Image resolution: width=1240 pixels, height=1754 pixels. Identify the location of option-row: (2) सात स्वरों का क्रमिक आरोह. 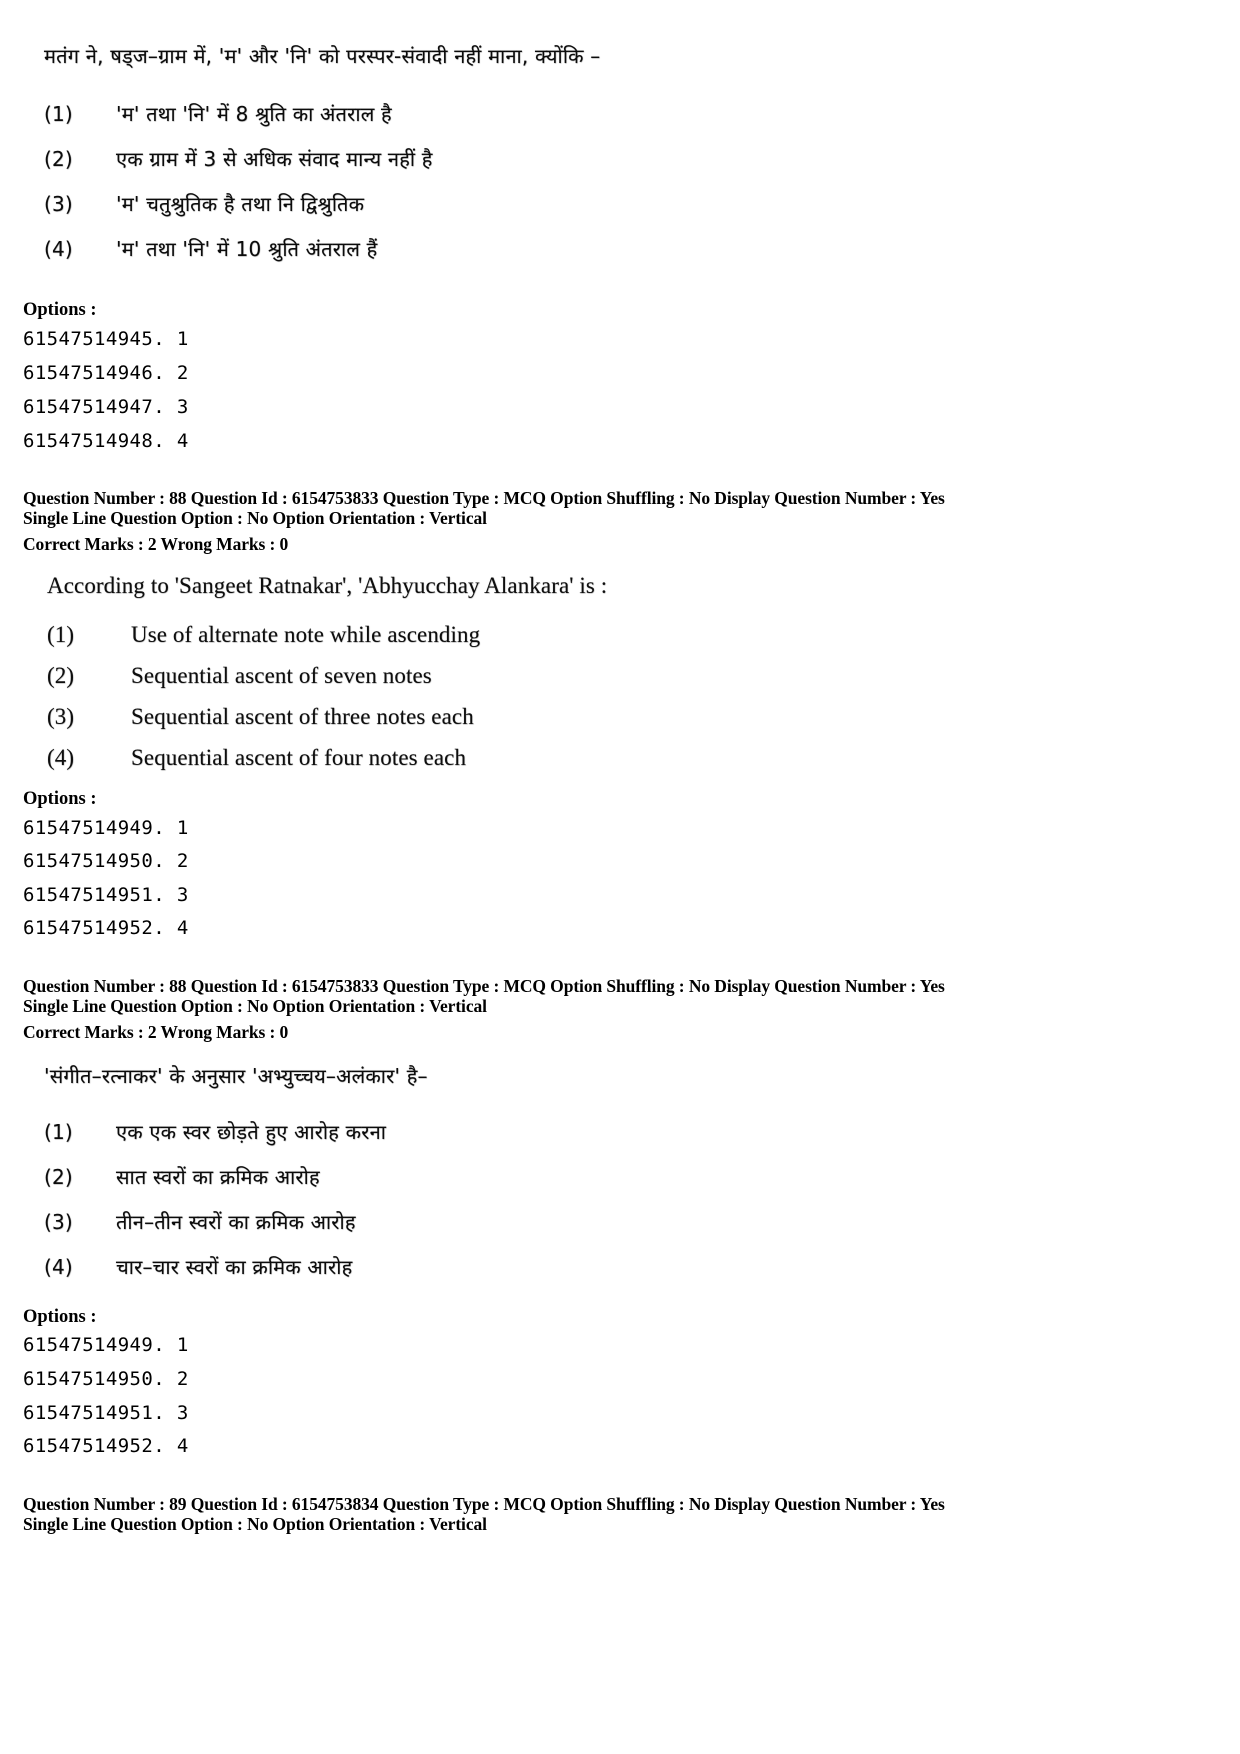
(215, 1176).